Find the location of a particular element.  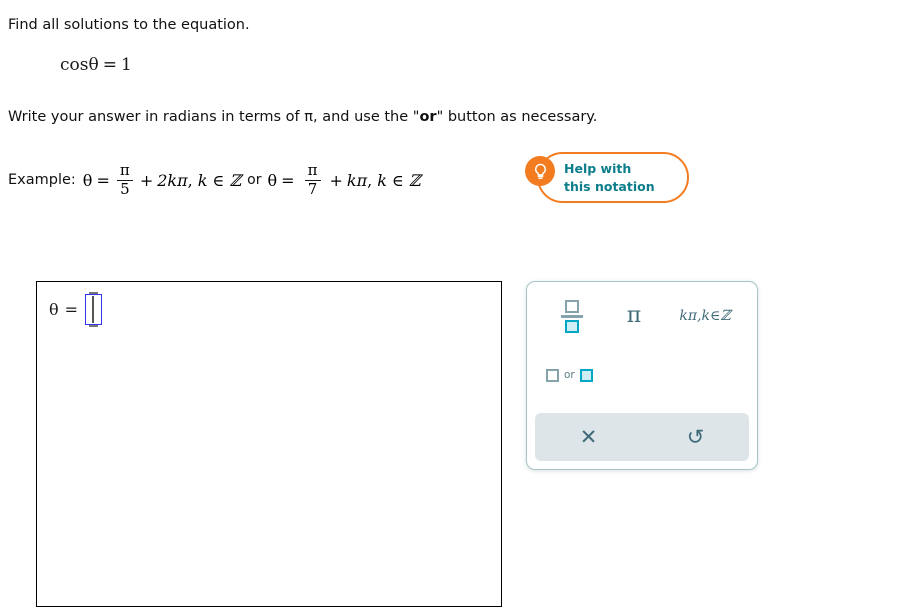

example1-plus: + is located at coordinates (146, 180).